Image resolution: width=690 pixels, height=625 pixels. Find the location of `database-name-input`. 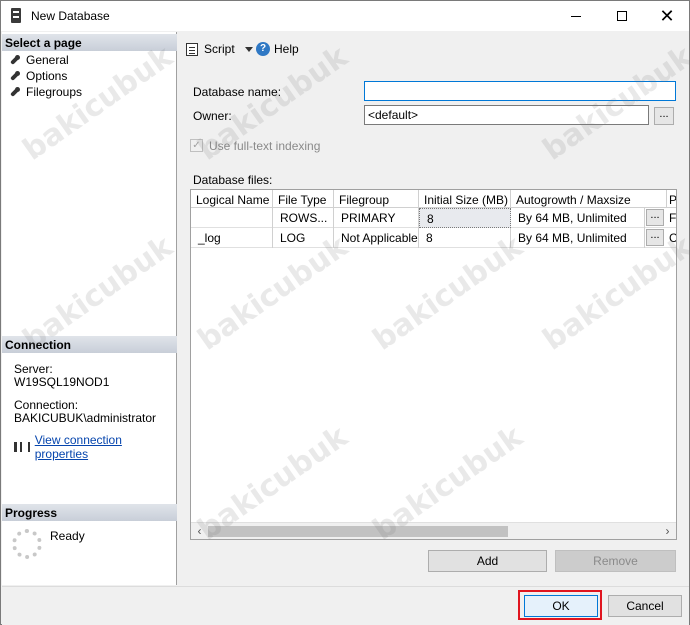

database-name-input is located at coordinates (520, 91).